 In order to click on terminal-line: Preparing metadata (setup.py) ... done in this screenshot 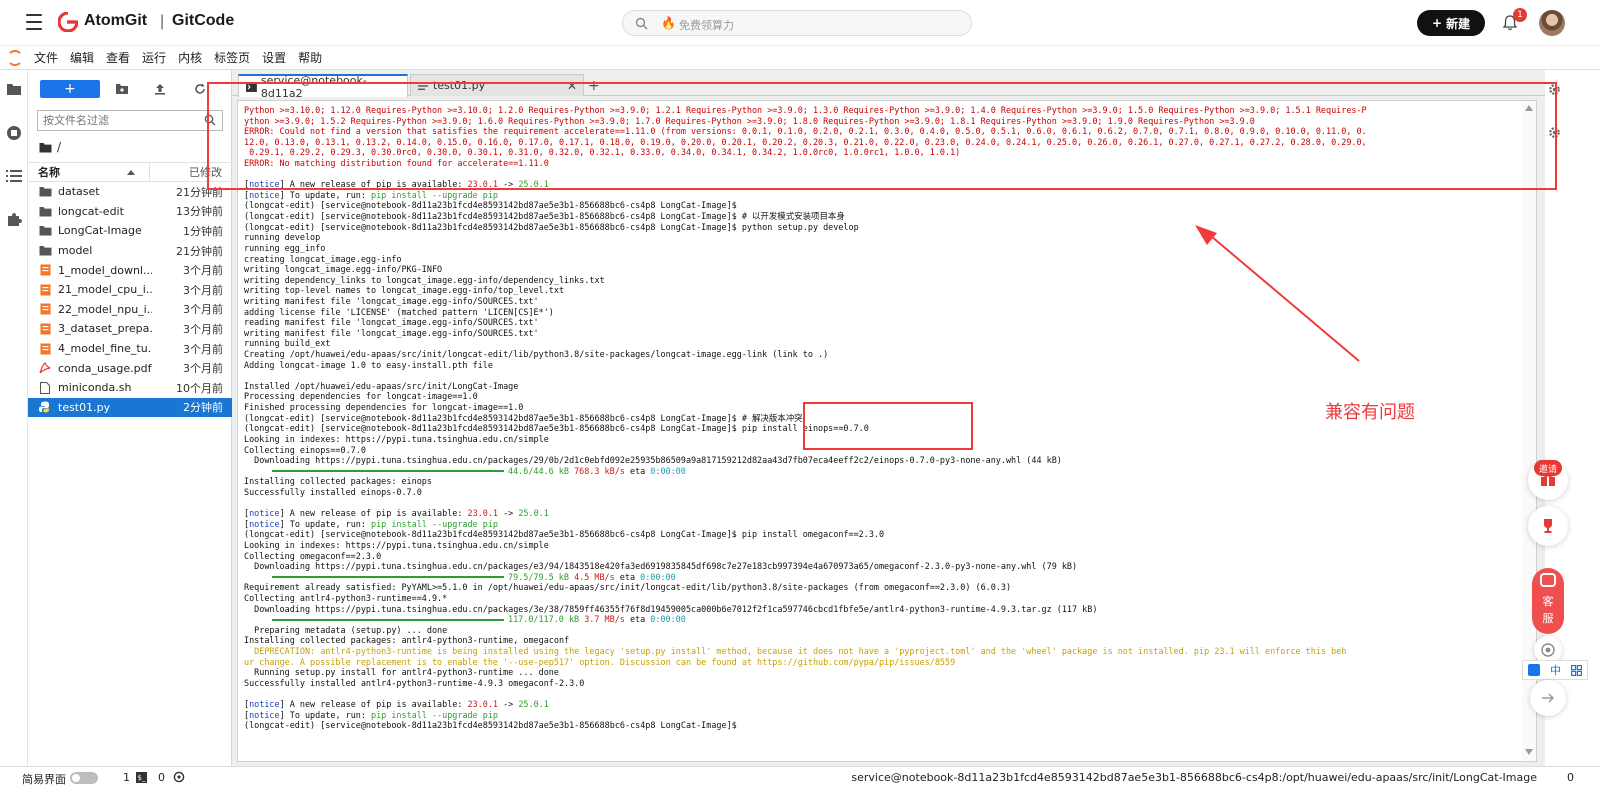, I will do `click(805, 630)`.